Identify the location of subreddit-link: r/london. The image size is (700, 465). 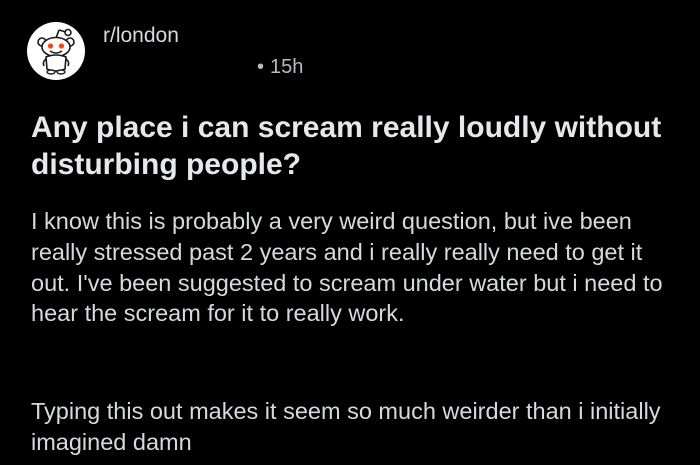
(141, 36).